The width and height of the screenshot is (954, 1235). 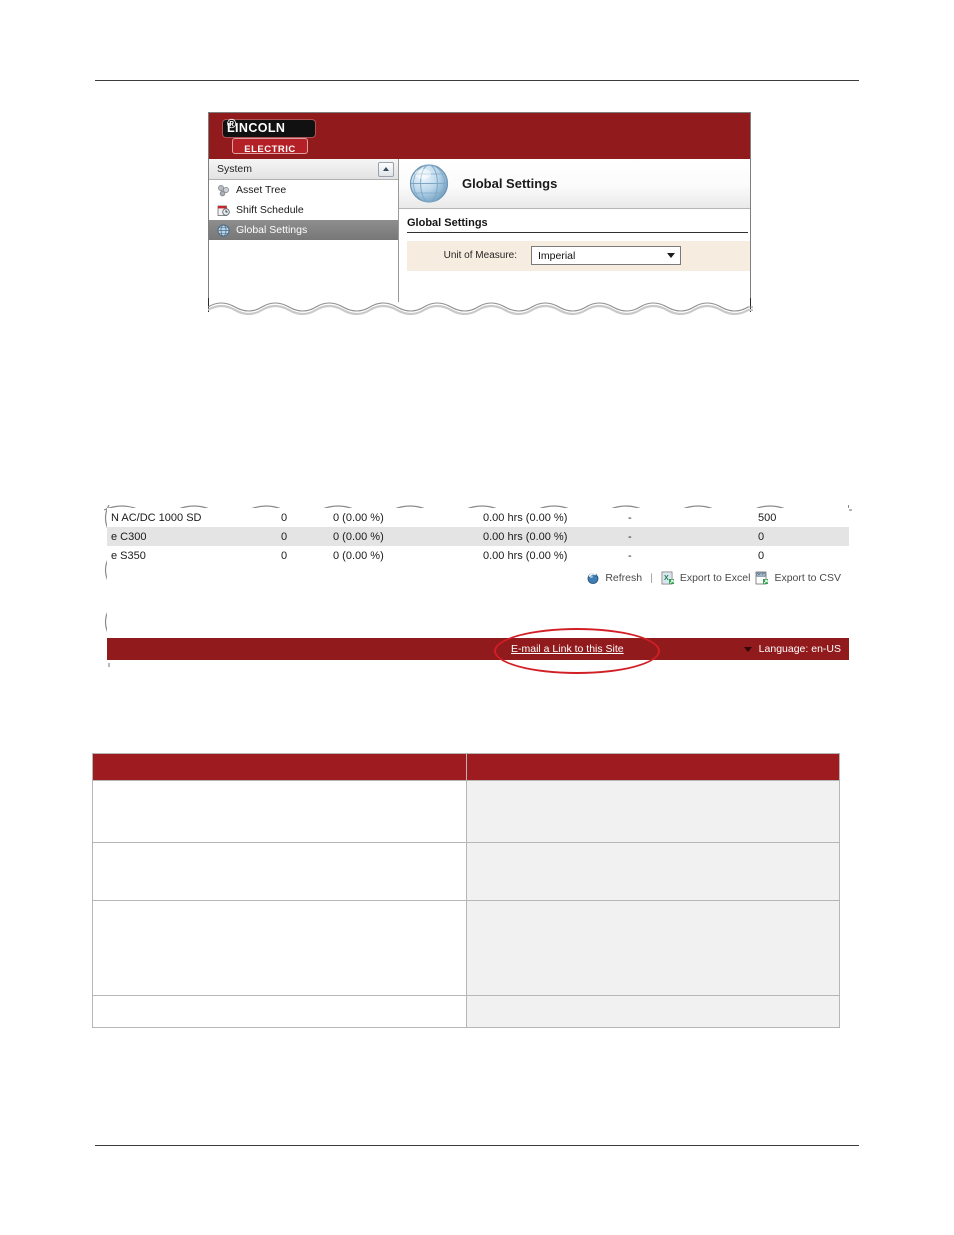 What do you see at coordinates (807, 578) in the screenshot?
I see `csv-label: Export to CSV` at bounding box center [807, 578].